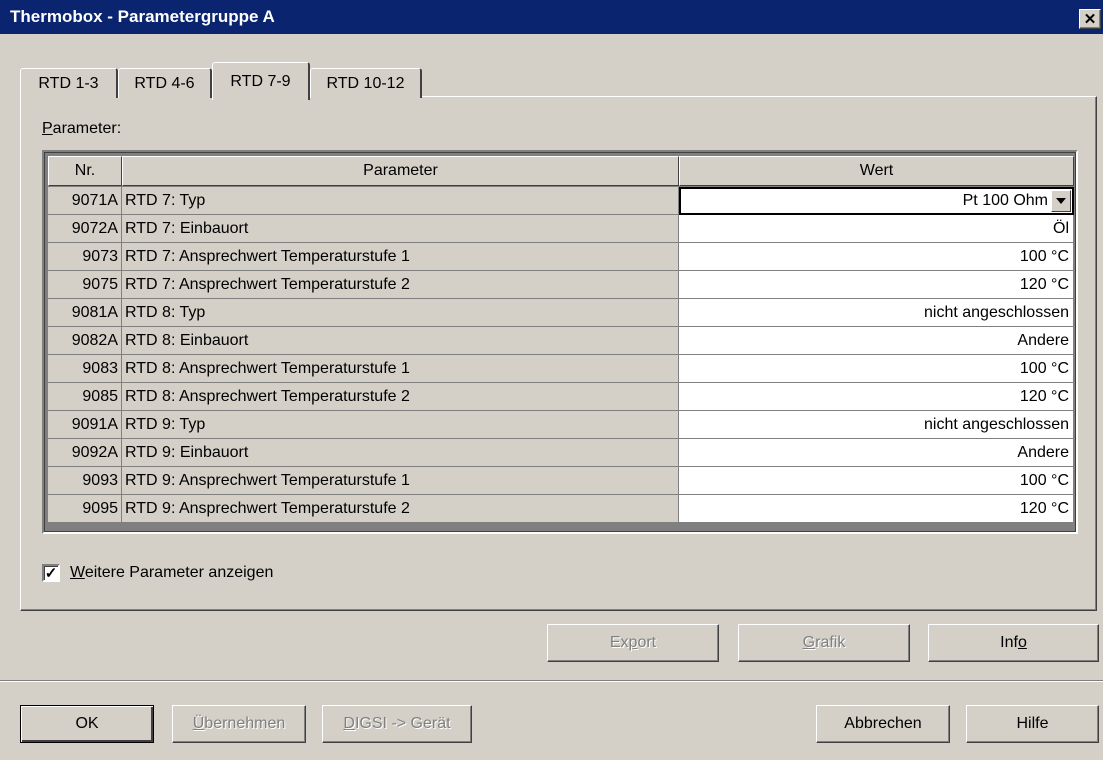 This screenshot has height=760, width=1103. I want to click on mnemonic: Ü, so click(198, 723).